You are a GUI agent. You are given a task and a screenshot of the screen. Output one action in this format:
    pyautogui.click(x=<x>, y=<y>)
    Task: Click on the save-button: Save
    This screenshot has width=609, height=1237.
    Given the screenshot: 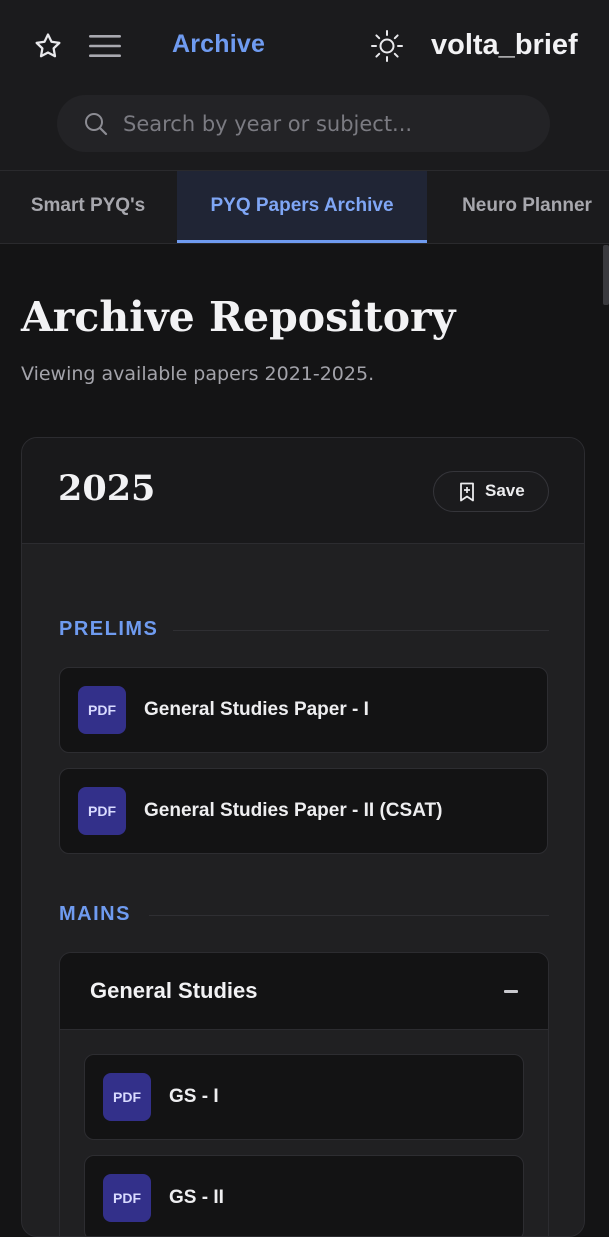 What is the action you would take?
    pyautogui.click(x=491, y=491)
    